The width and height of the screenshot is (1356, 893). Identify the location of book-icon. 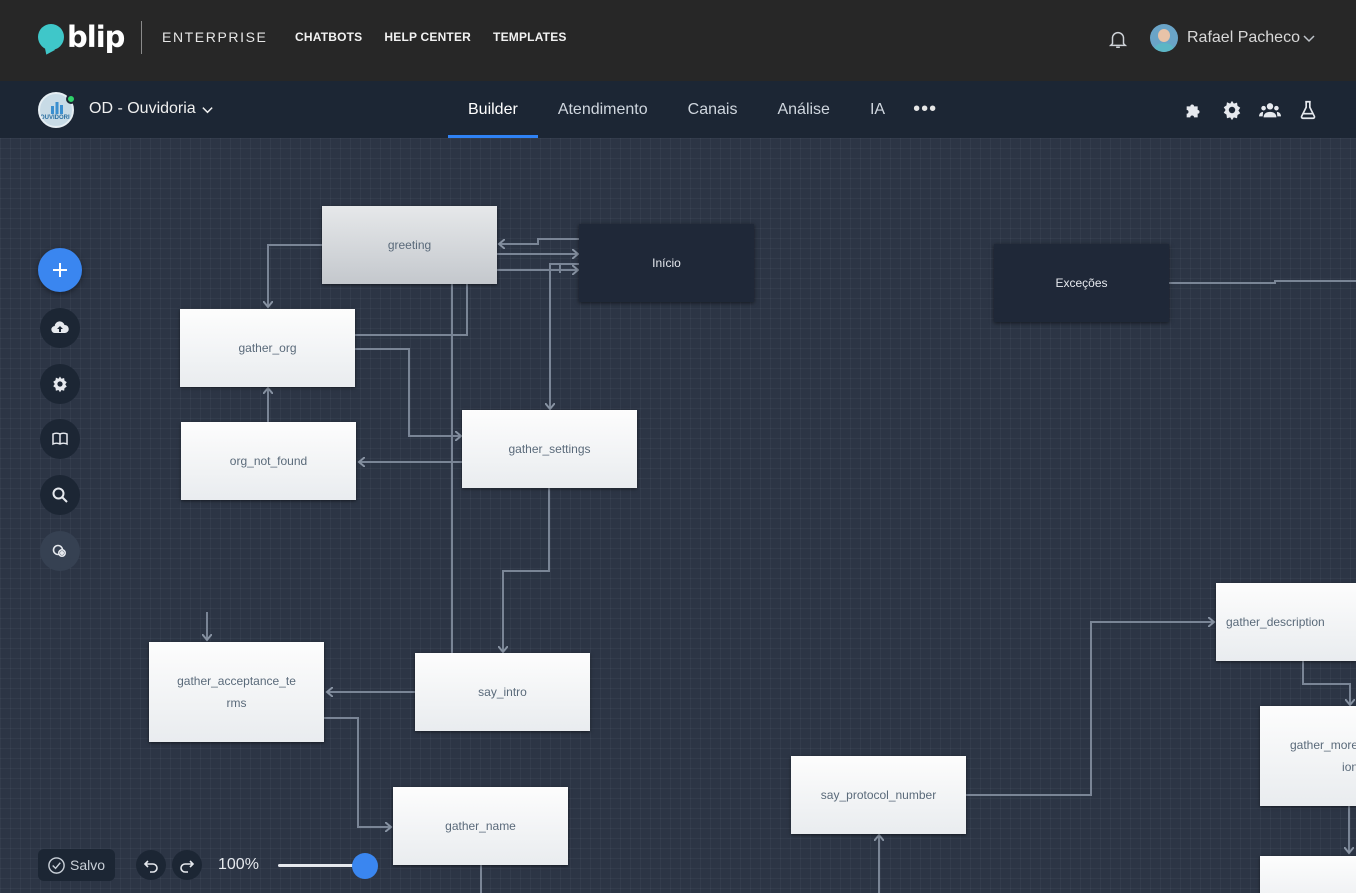
(60, 439).